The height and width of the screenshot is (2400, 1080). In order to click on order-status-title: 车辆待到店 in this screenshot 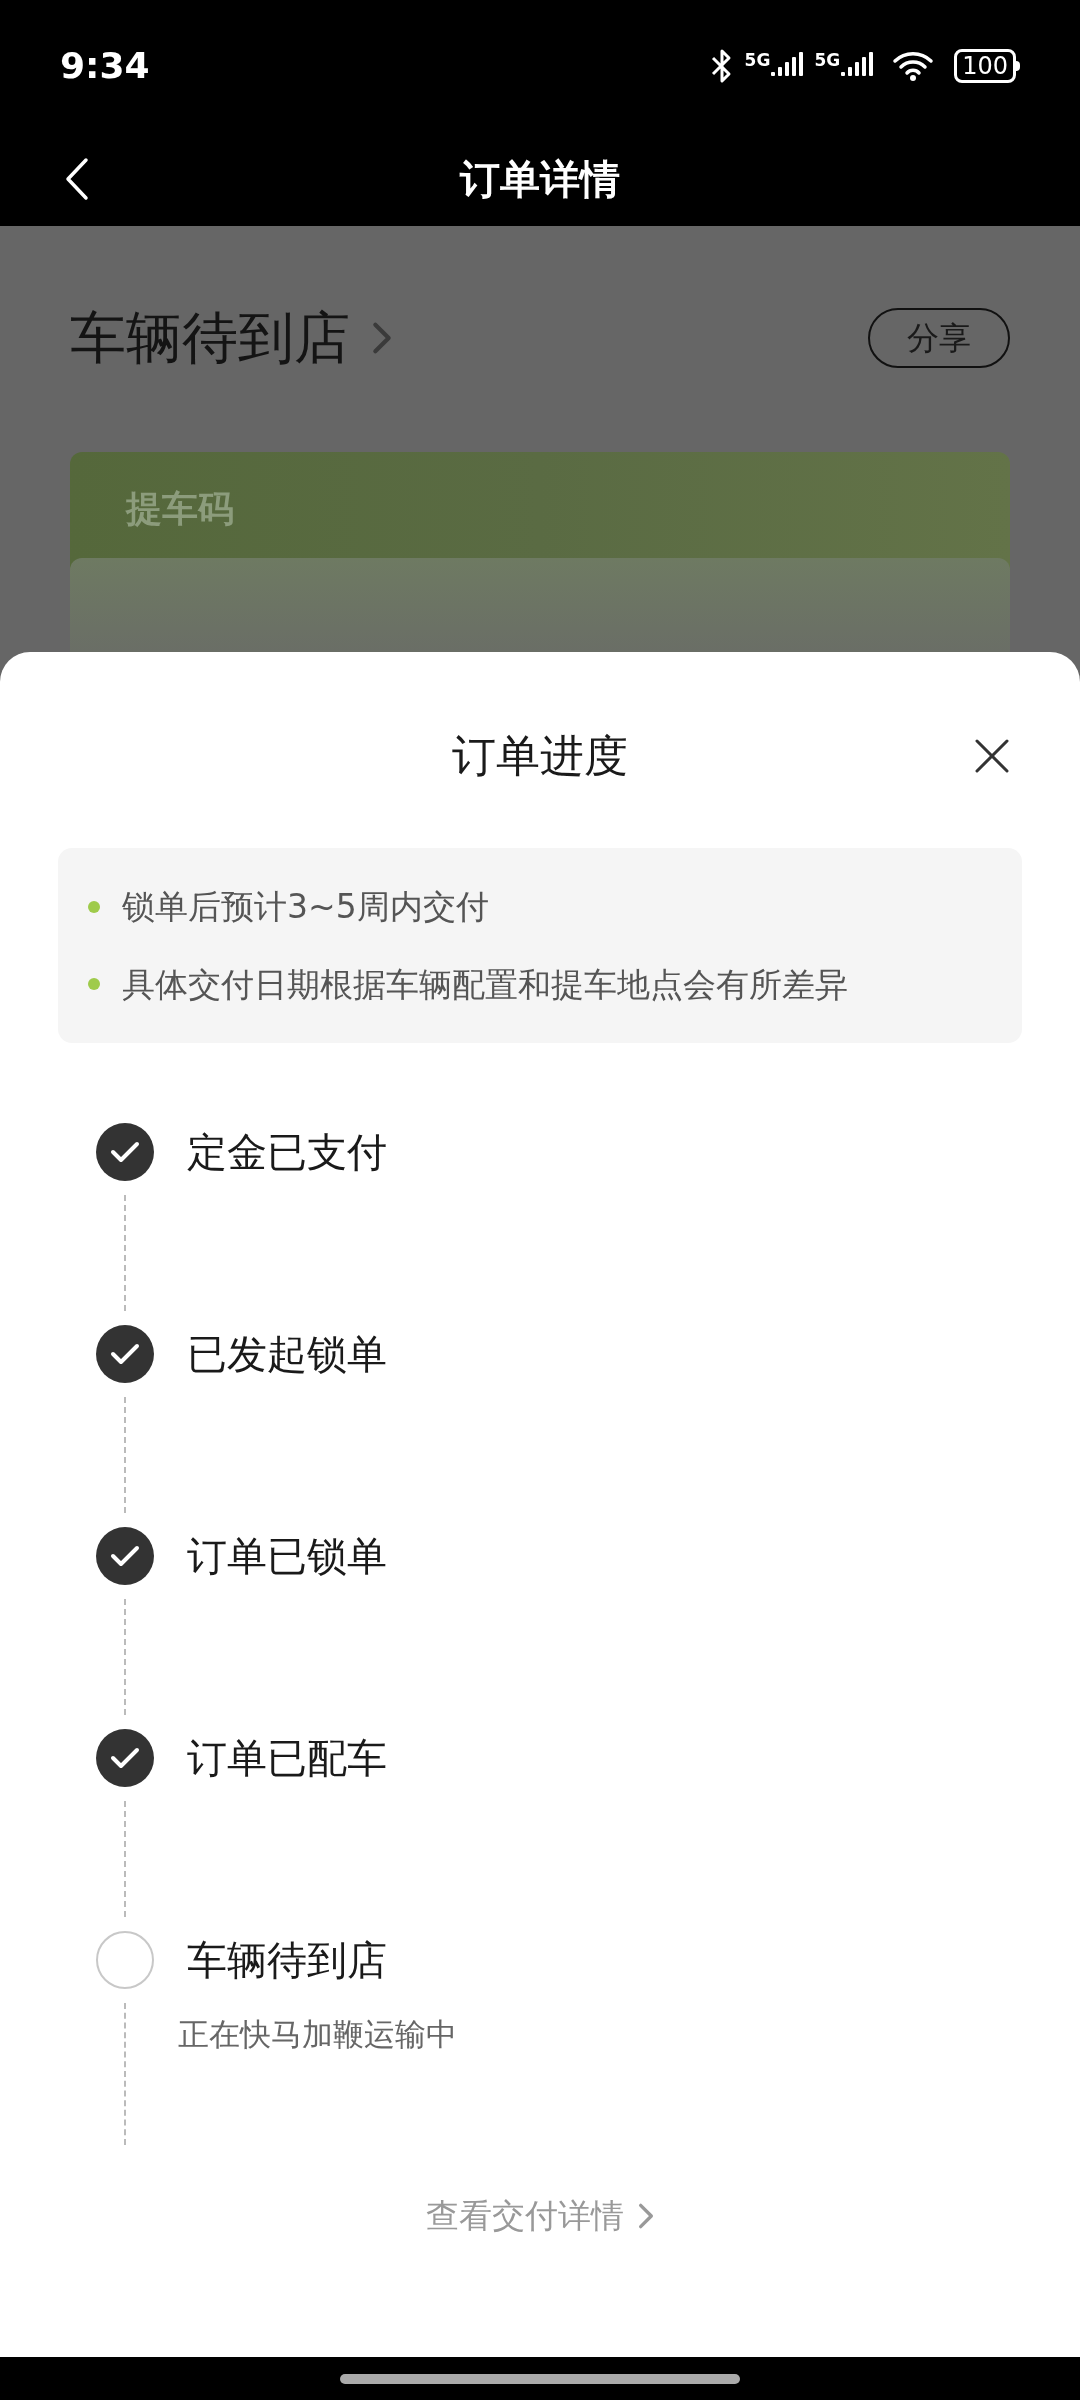, I will do `click(210, 338)`.